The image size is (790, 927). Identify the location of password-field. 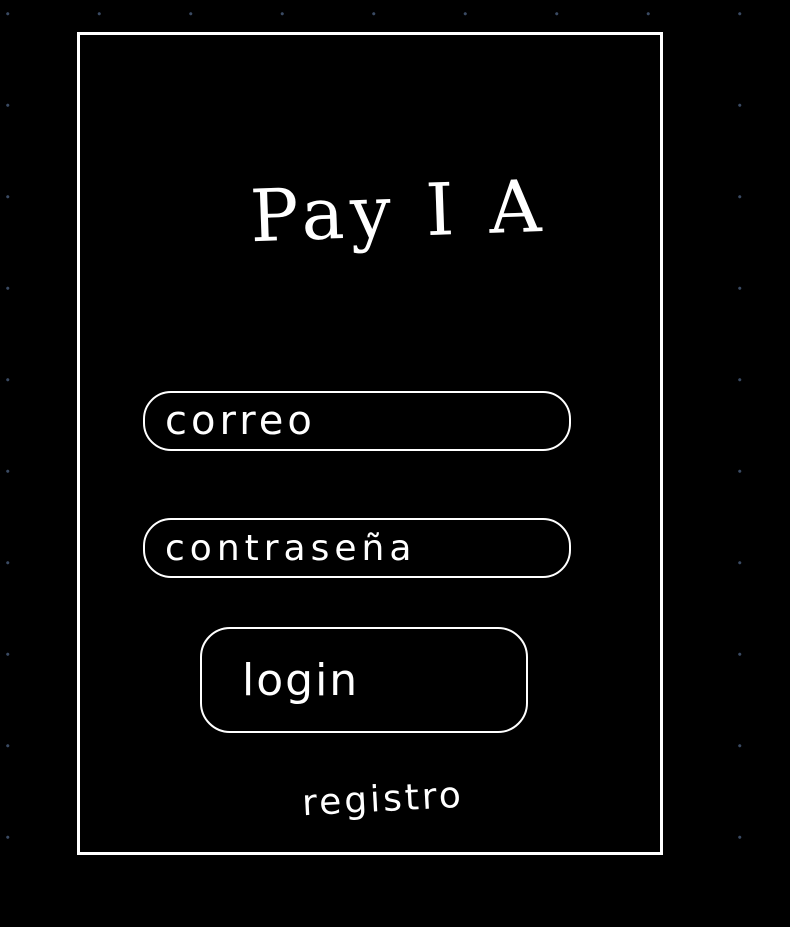
(357, 548).